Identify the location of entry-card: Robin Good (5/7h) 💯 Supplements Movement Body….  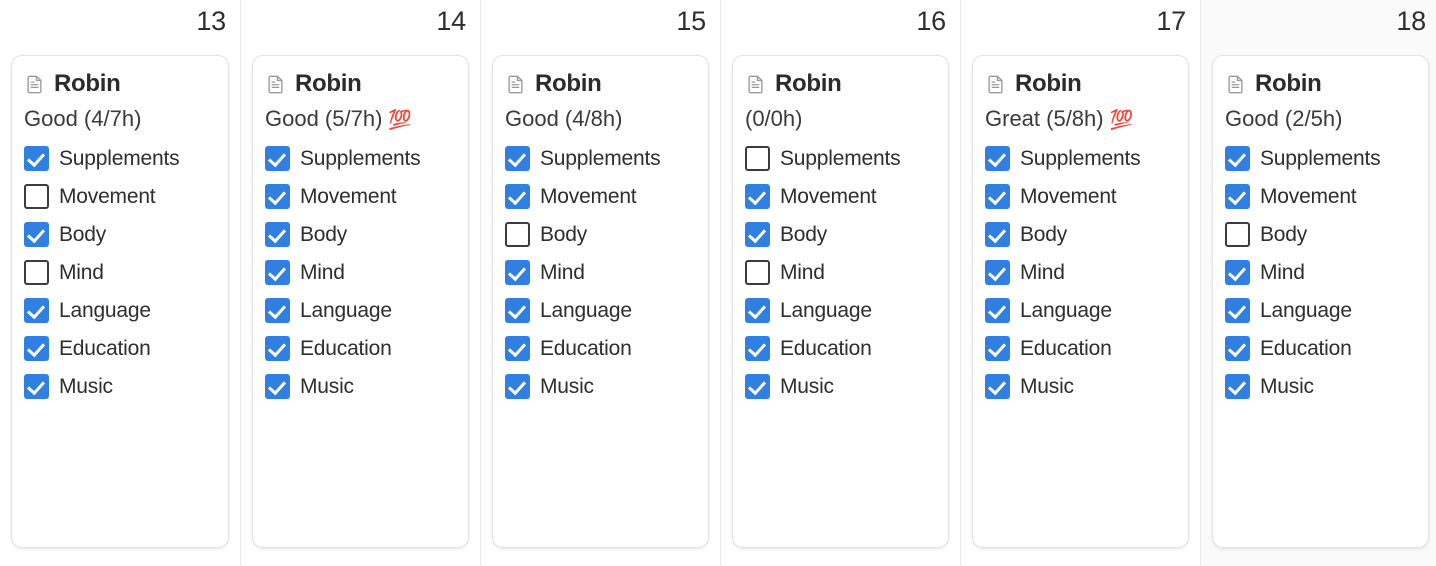
(360, 301).